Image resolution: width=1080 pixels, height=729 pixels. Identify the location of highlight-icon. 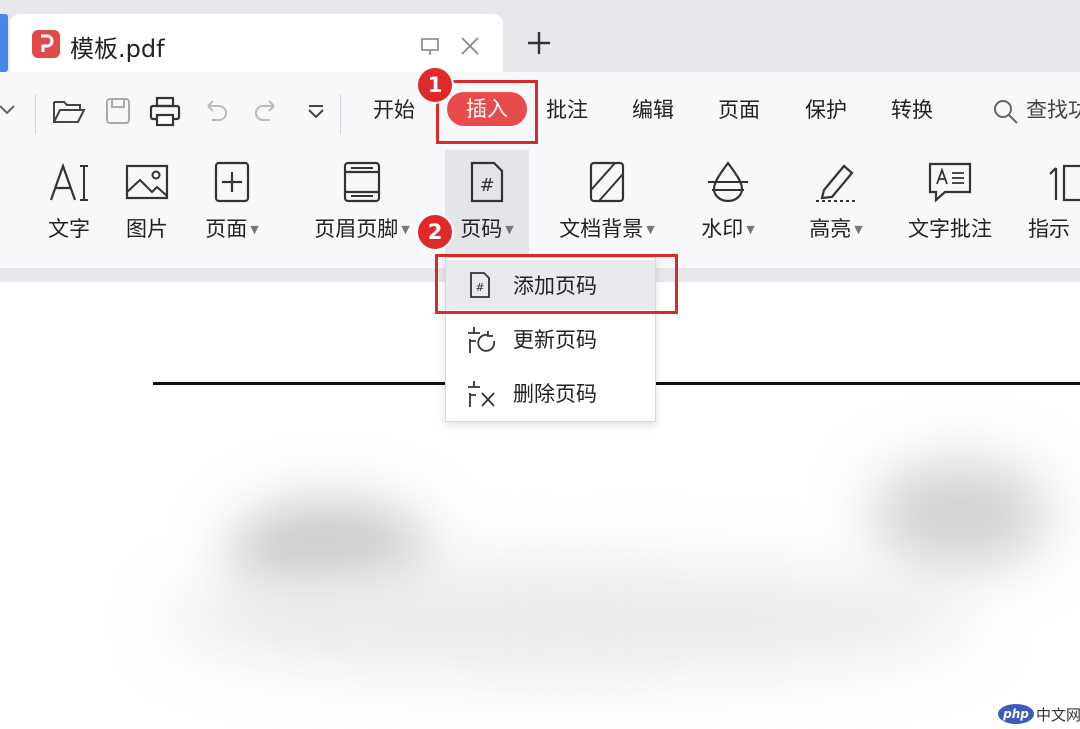
(836, 184).